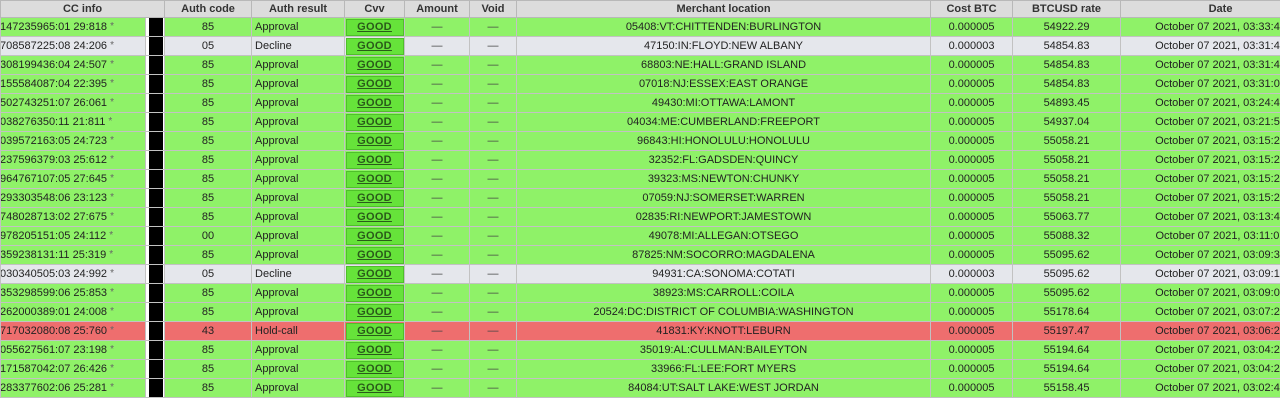  I want to click on merchant-location-cell: 02835:RI:NEWPORT:JAMESTOWN, so click(724, 217).